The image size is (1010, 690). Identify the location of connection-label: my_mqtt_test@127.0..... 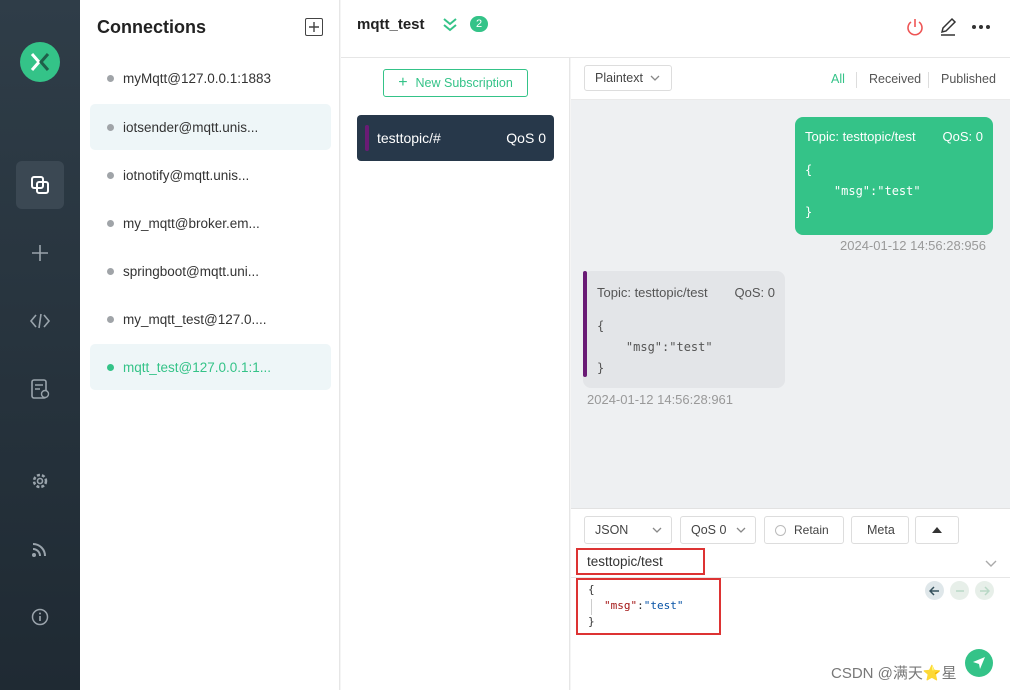
(195, 319).